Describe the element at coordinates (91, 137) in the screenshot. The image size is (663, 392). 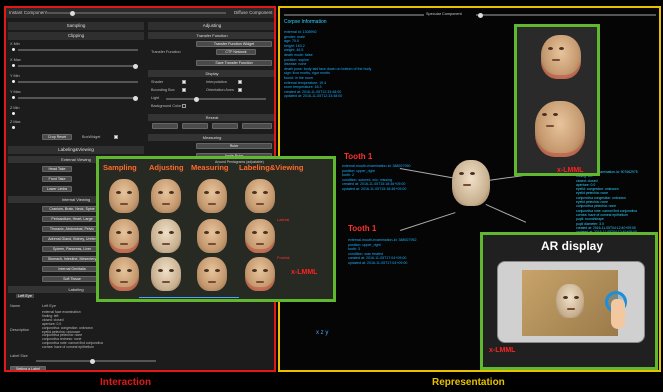
I see `box-widget-label: BoxWidget` at that location.